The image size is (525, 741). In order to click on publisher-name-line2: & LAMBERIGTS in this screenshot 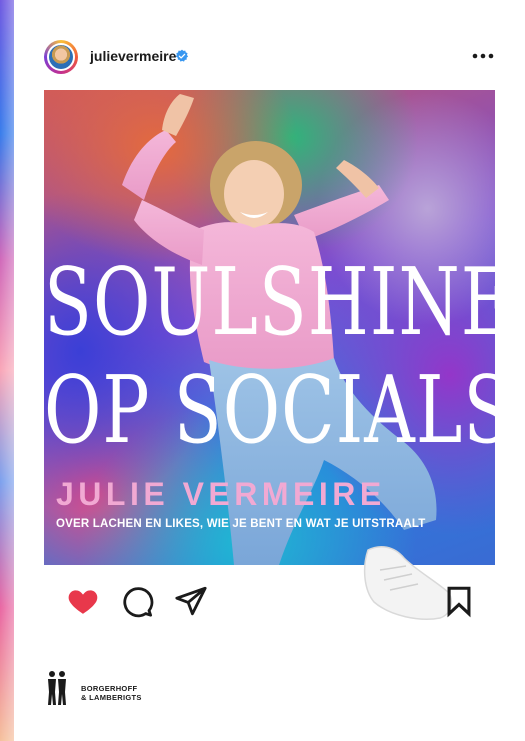, I will do `click(111, 697)`.